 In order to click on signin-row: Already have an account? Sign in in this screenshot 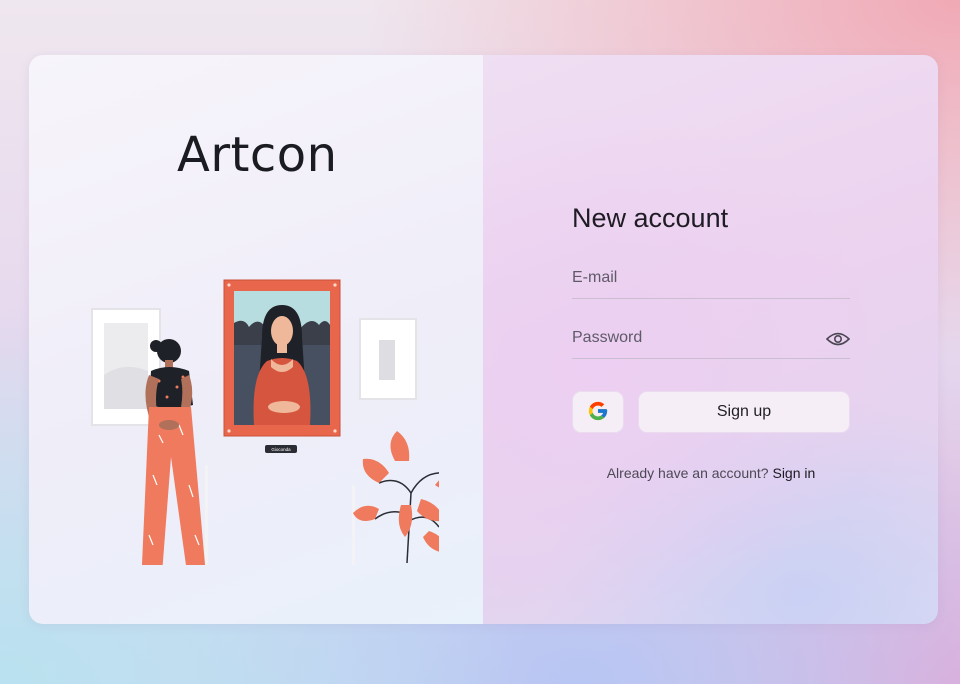, I will do `click(711, 473)`.